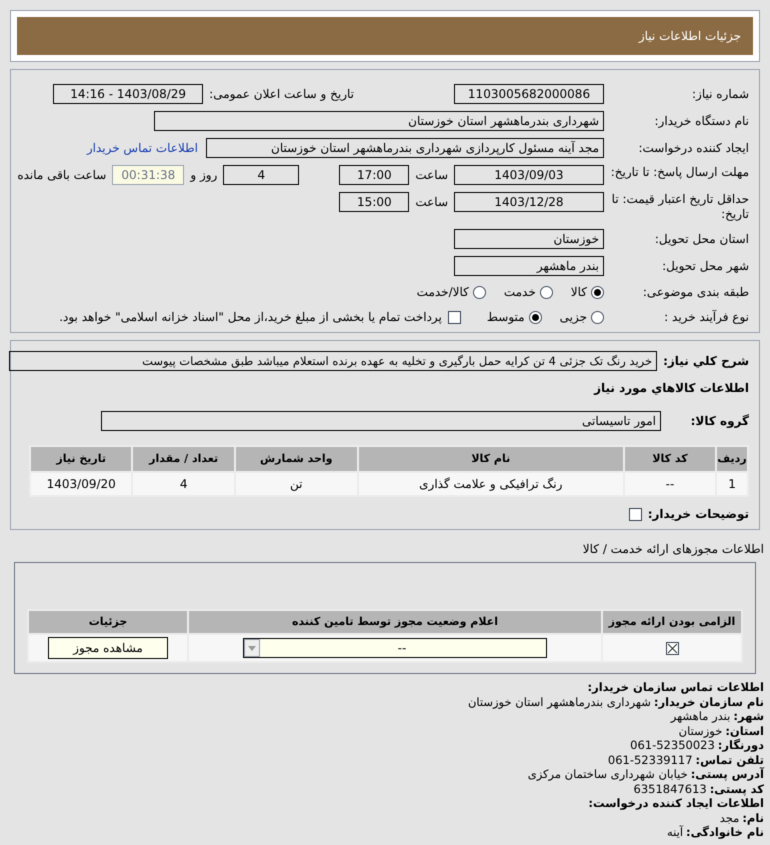 This screenshot has height=845, width=770. I want to click on contact-label: نام:, so click(753, 817).